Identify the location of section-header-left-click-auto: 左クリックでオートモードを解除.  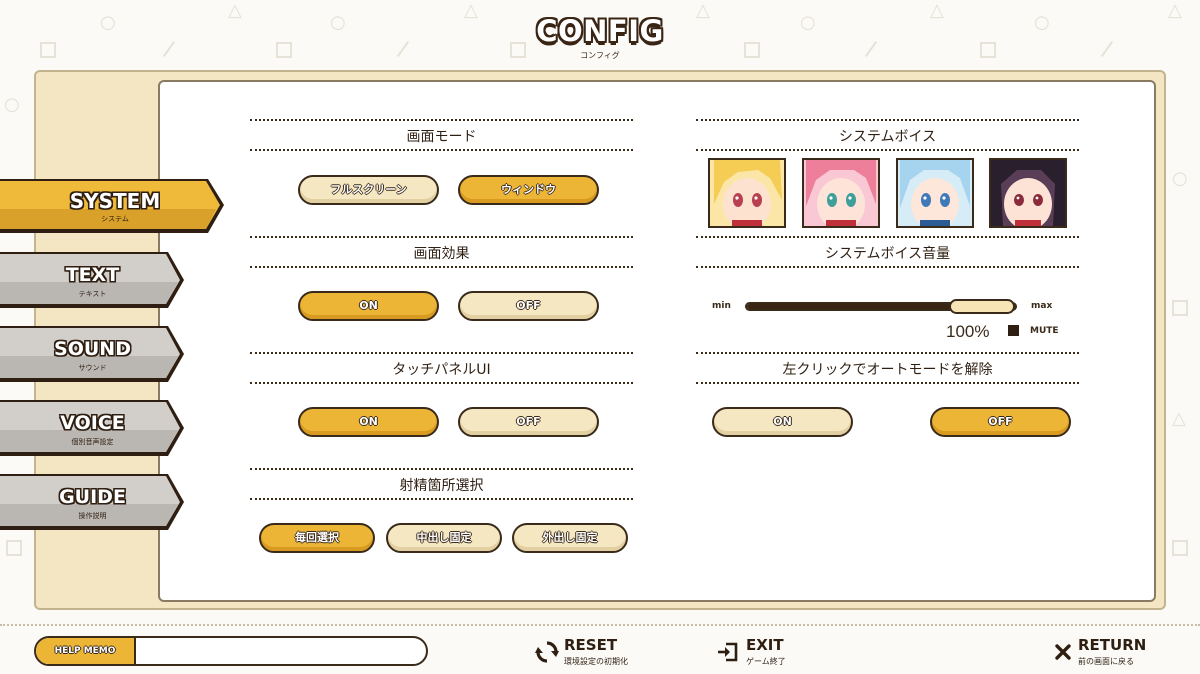
(887, 368).